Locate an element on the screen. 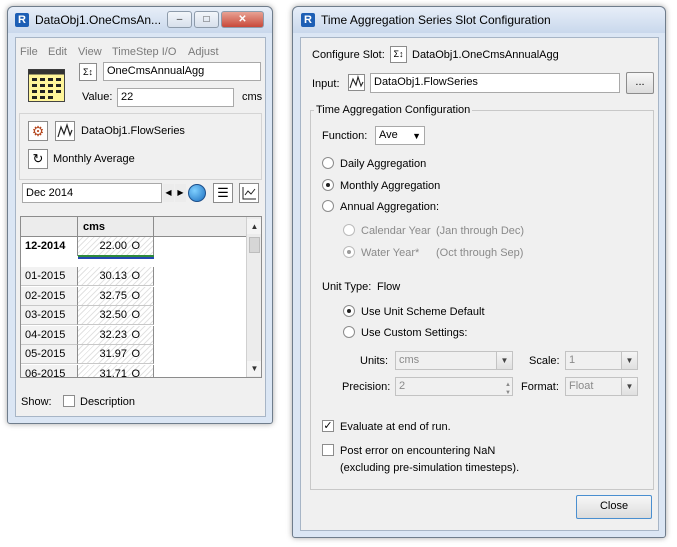  input-label: Input: is located at coordinates (326, 84).